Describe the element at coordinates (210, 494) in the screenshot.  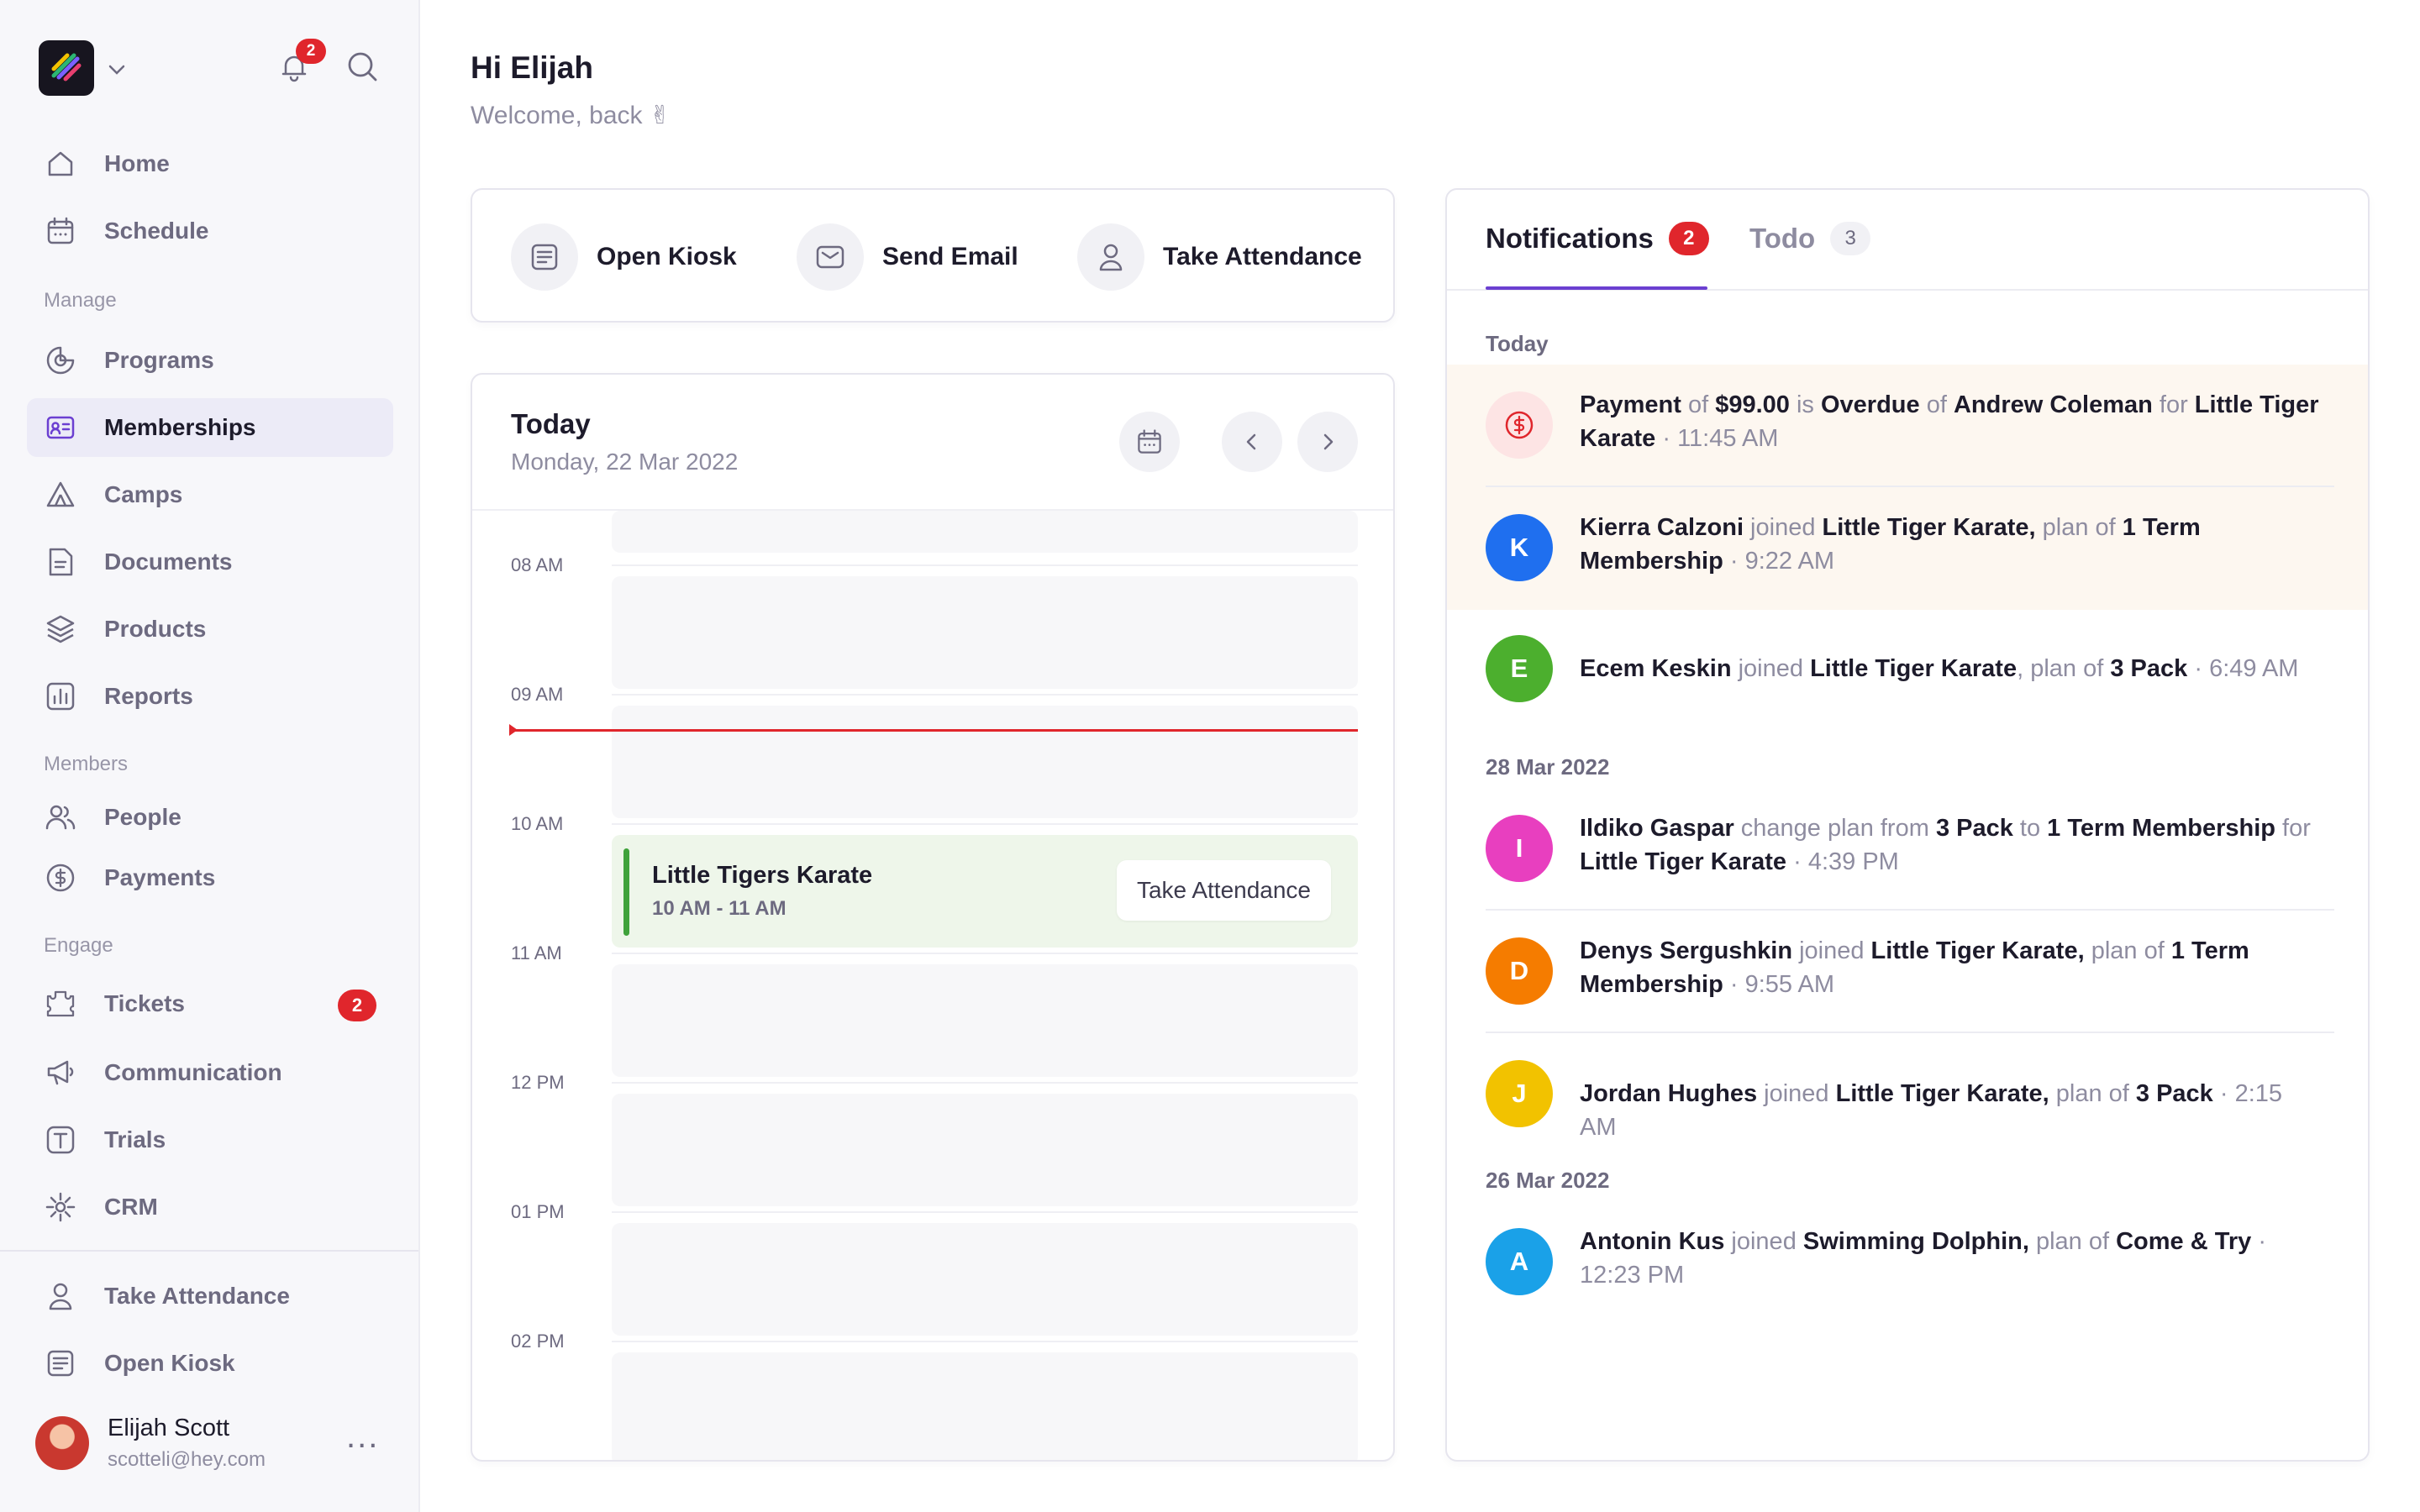
I see `sidebar-item-camps: Camps` at that location.